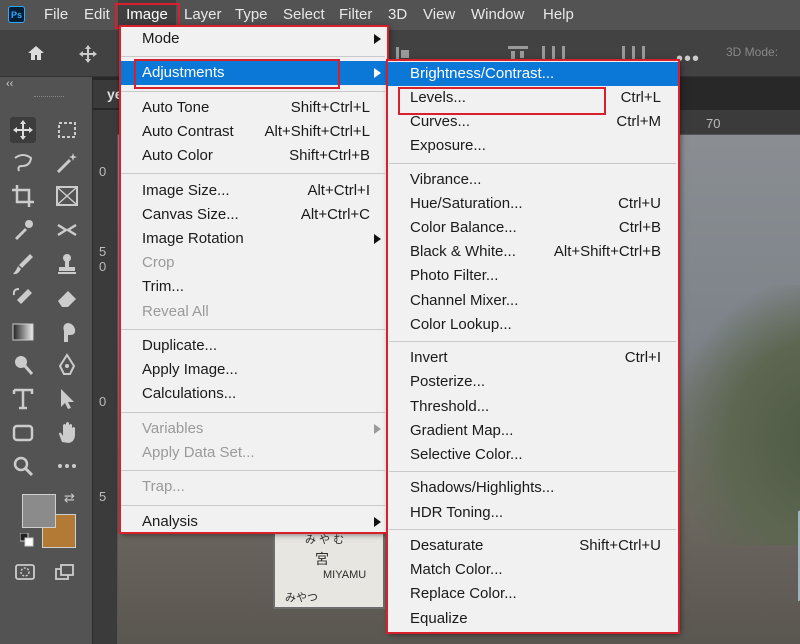 The width and height of the screenshot is (800, 644). What do you see at coordinates (532, 619) in the screenshot?
I see `adjustments-item-equalize: Equalize` at bounding box center [532, 619].